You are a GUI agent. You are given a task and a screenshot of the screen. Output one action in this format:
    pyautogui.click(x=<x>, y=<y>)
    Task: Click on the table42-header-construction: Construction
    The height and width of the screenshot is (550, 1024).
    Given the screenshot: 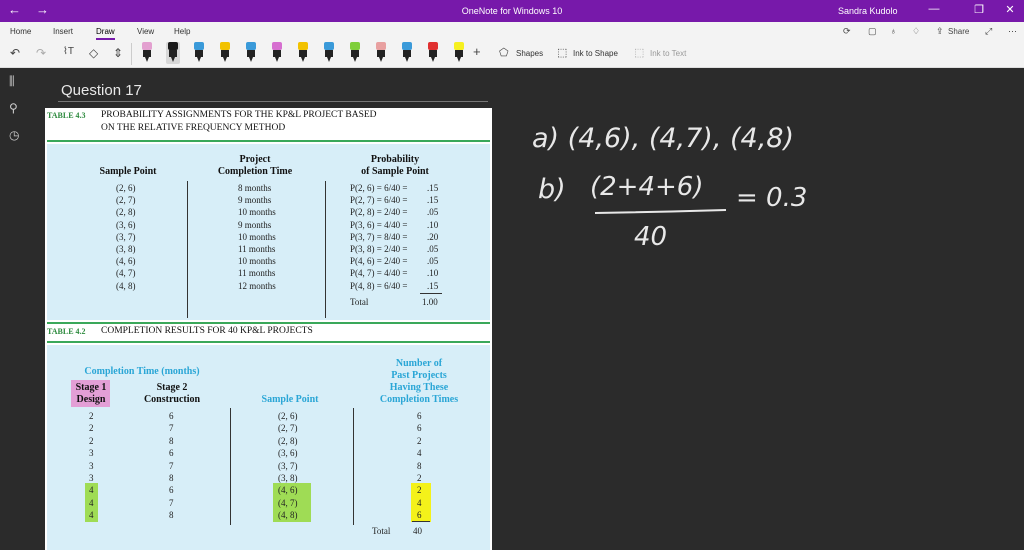 What is the action you would take?
    pyautogui.click(x=172, y=399)
    